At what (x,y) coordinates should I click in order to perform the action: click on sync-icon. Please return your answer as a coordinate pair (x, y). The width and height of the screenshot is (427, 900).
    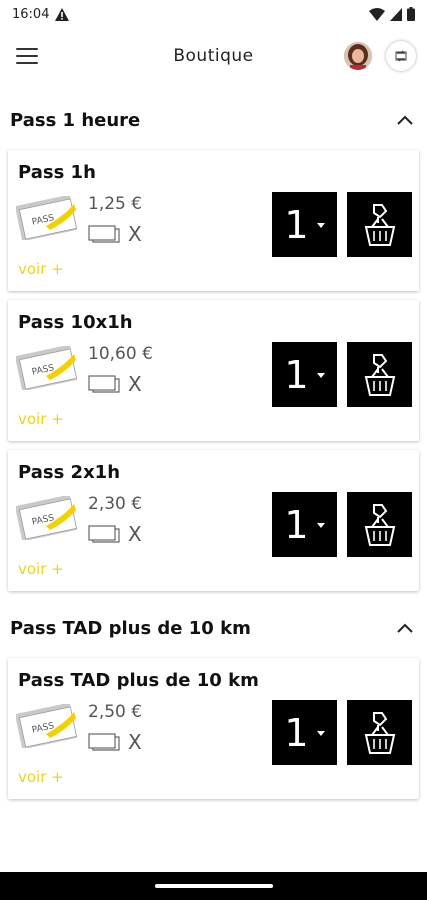
    Looking at the image, I should click on (401, 56).